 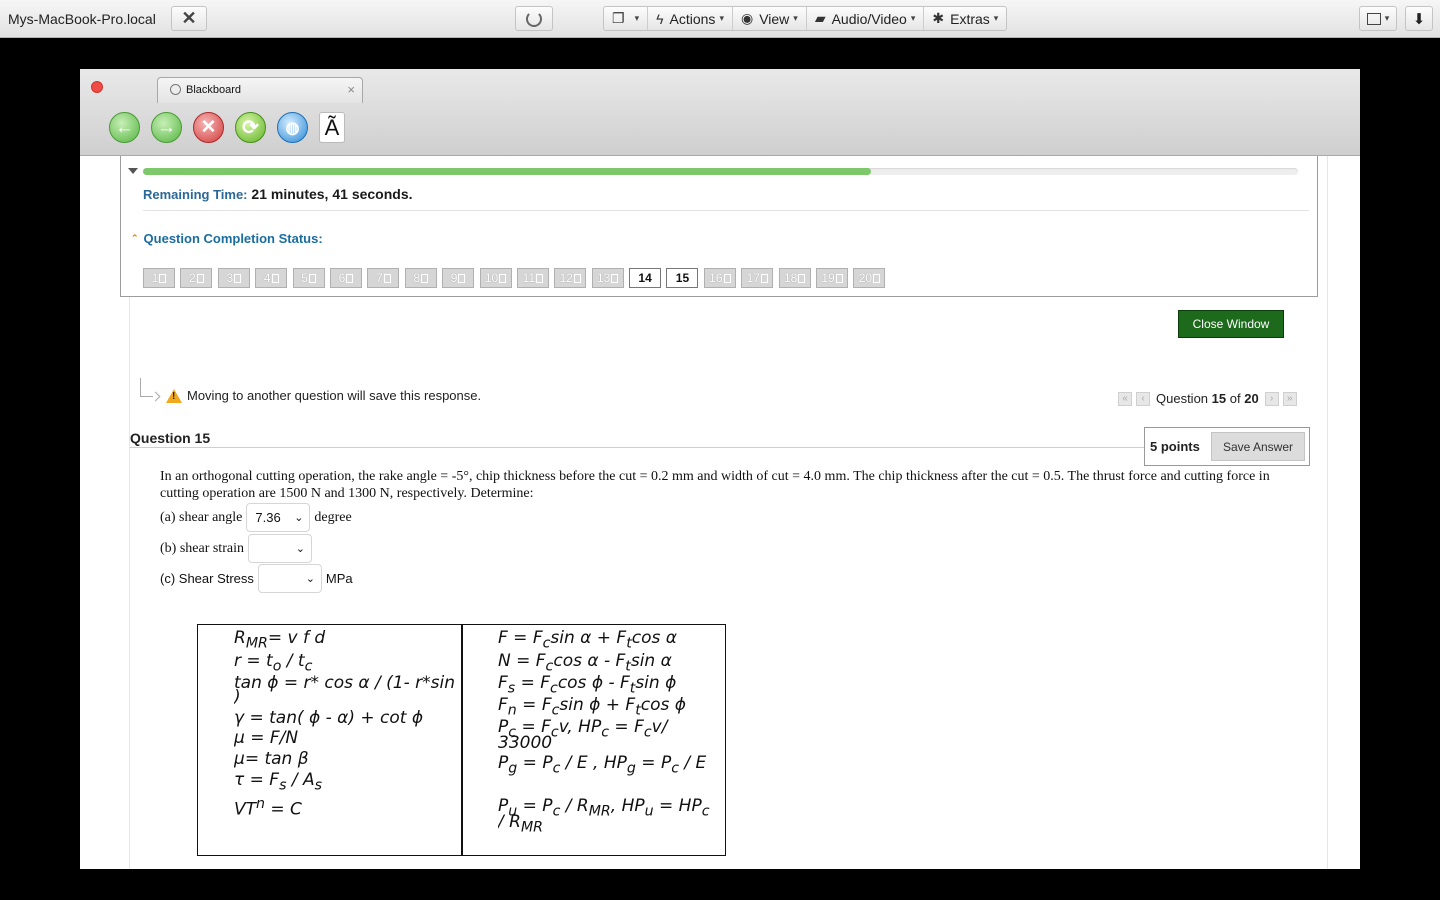 What do you see at coordinates (329, 718) in the screenshot?
I see `formula-shear-strain: γ = tan( ϕ - α) + cot ϕ` at bounding box center [329, 718].